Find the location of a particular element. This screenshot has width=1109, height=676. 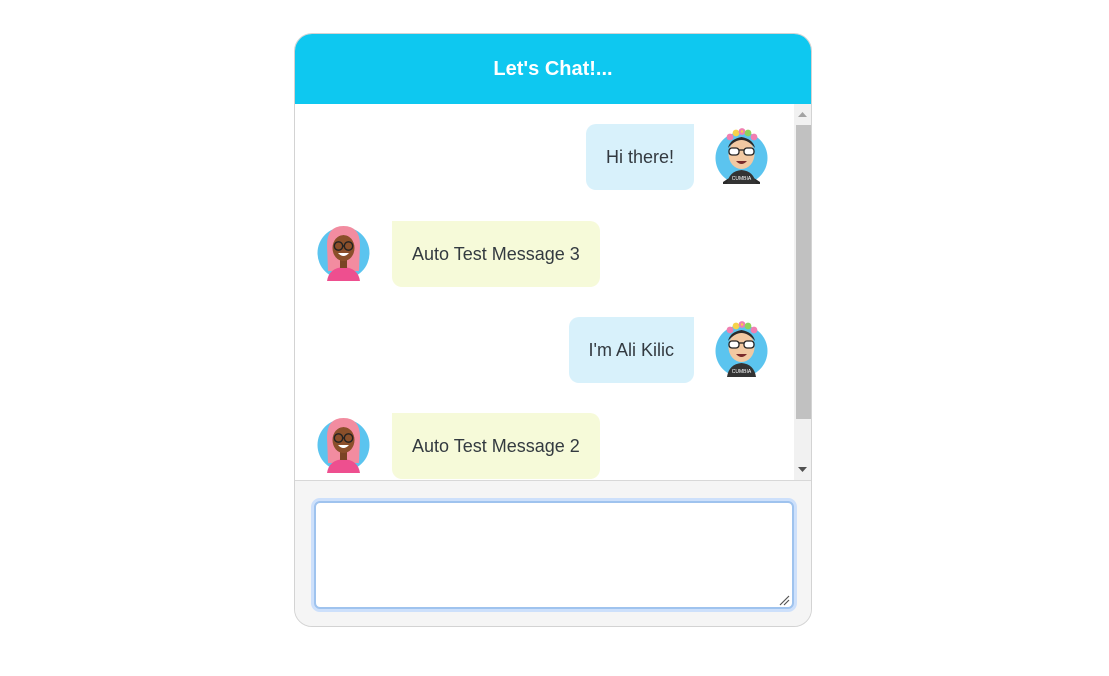

message-text: Hi there! is located at coordinates (639, 156).